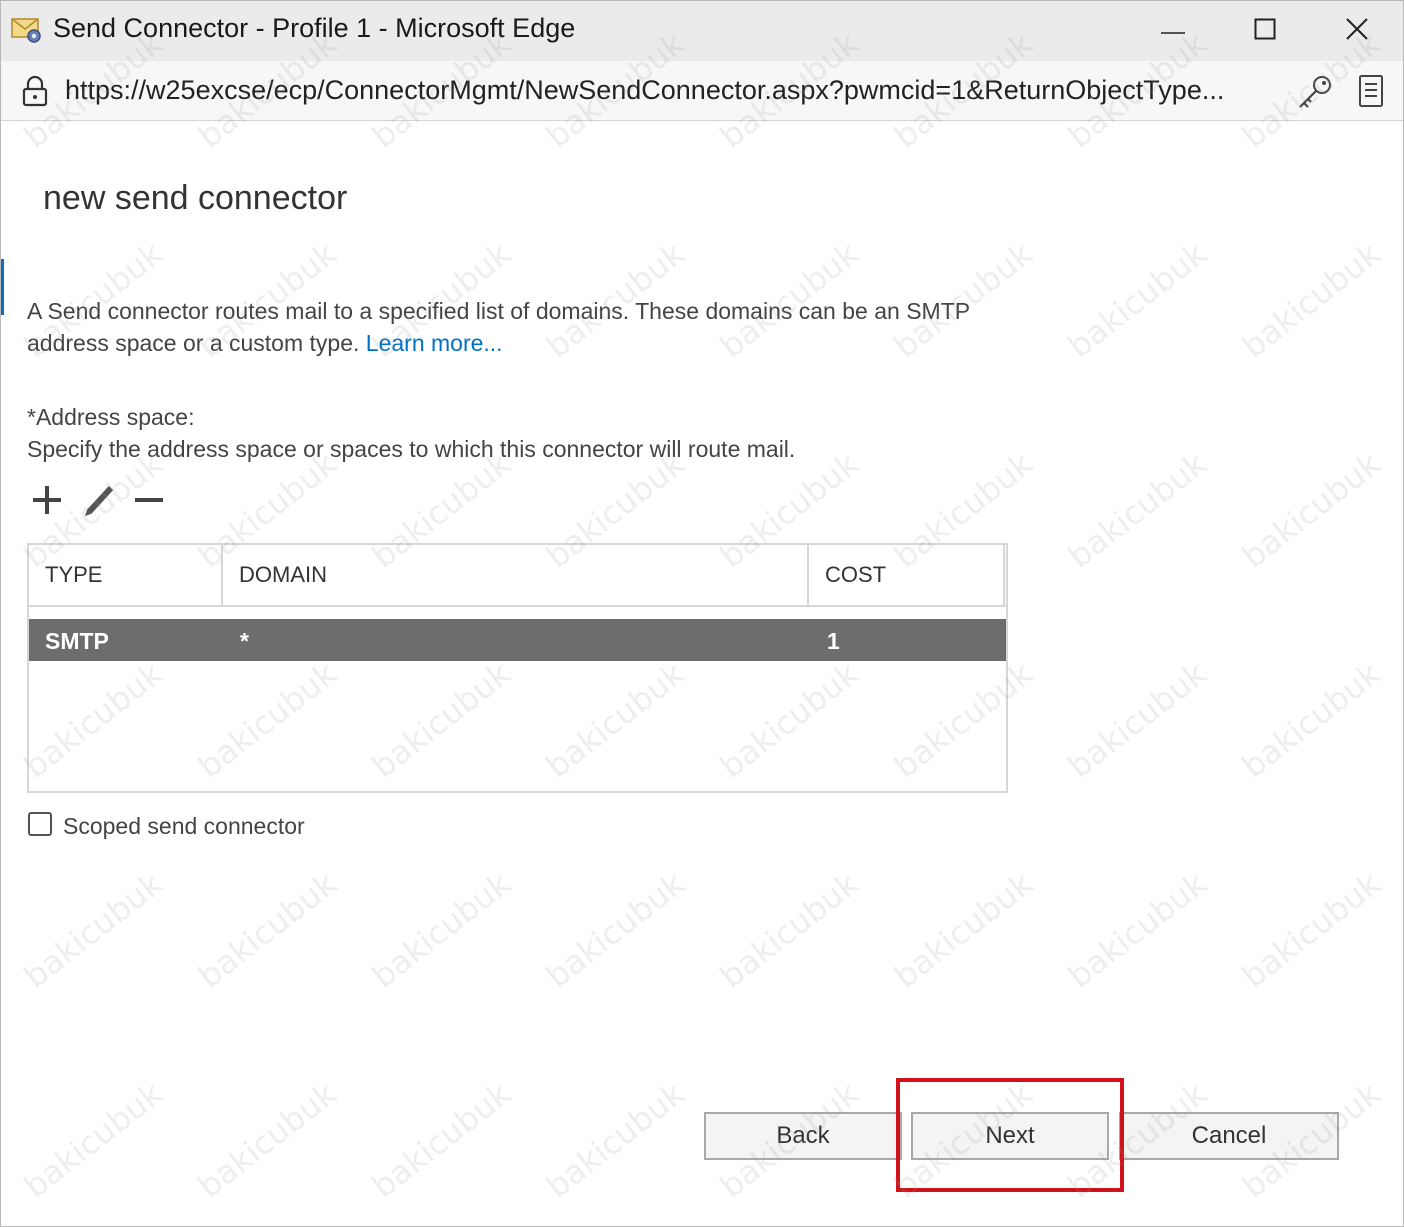 The image size is (1404, 1227). I want to click on column-header-type: TYPE, so click(126, 575).